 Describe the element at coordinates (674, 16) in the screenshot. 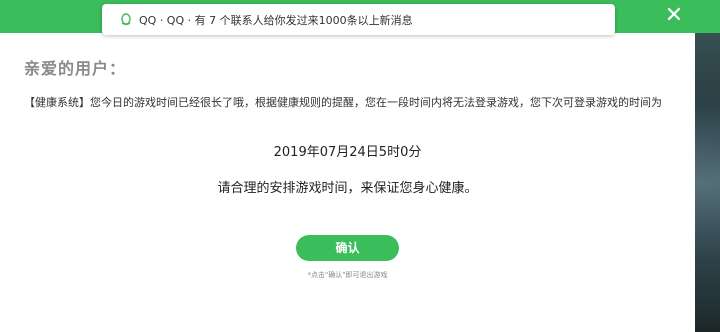

I see `close-icon: ✕` at that location.